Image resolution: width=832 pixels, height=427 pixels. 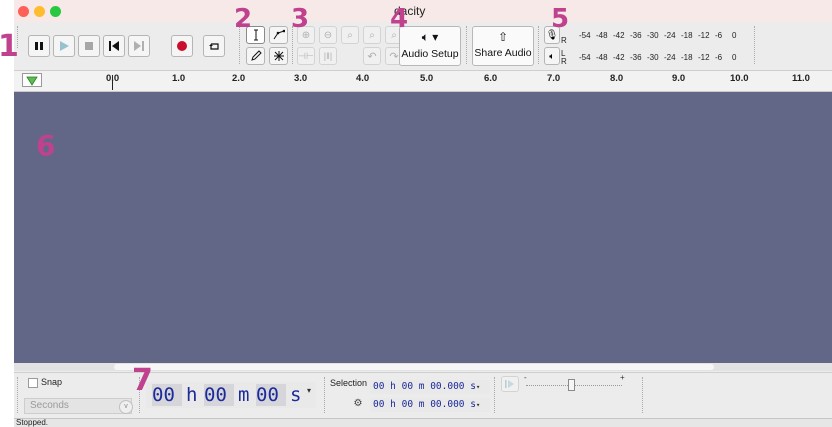 What do you see at coordinates (33, 383) in the screenshot?
I see `snap-checkbox` at bounding box center [33, 383].